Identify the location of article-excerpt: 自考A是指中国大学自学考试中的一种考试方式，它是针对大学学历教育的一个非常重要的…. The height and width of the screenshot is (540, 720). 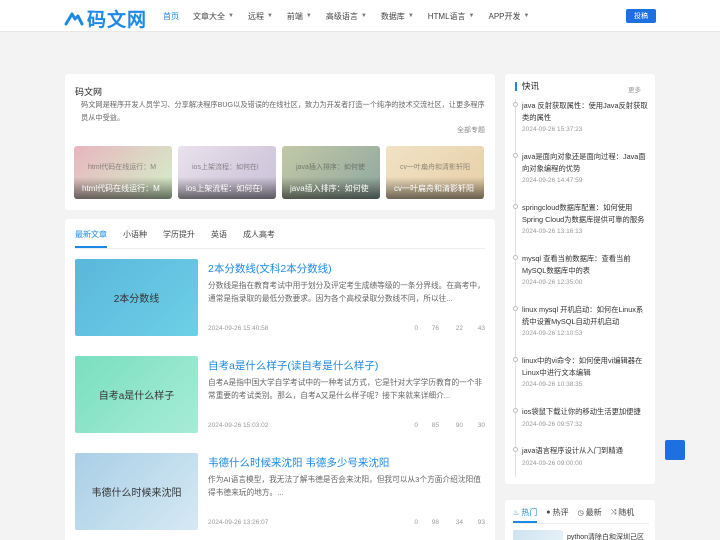
(345, 389).